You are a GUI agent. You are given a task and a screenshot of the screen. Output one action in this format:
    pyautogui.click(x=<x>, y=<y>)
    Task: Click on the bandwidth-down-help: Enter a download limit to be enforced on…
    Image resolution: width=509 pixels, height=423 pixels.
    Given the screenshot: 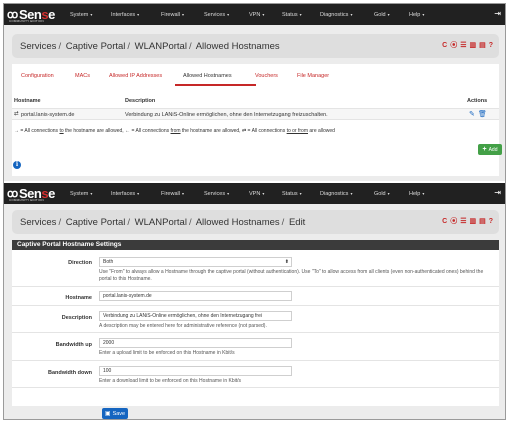 What is the action you would take?
    pyautogui.click(x=170, y=381)
    